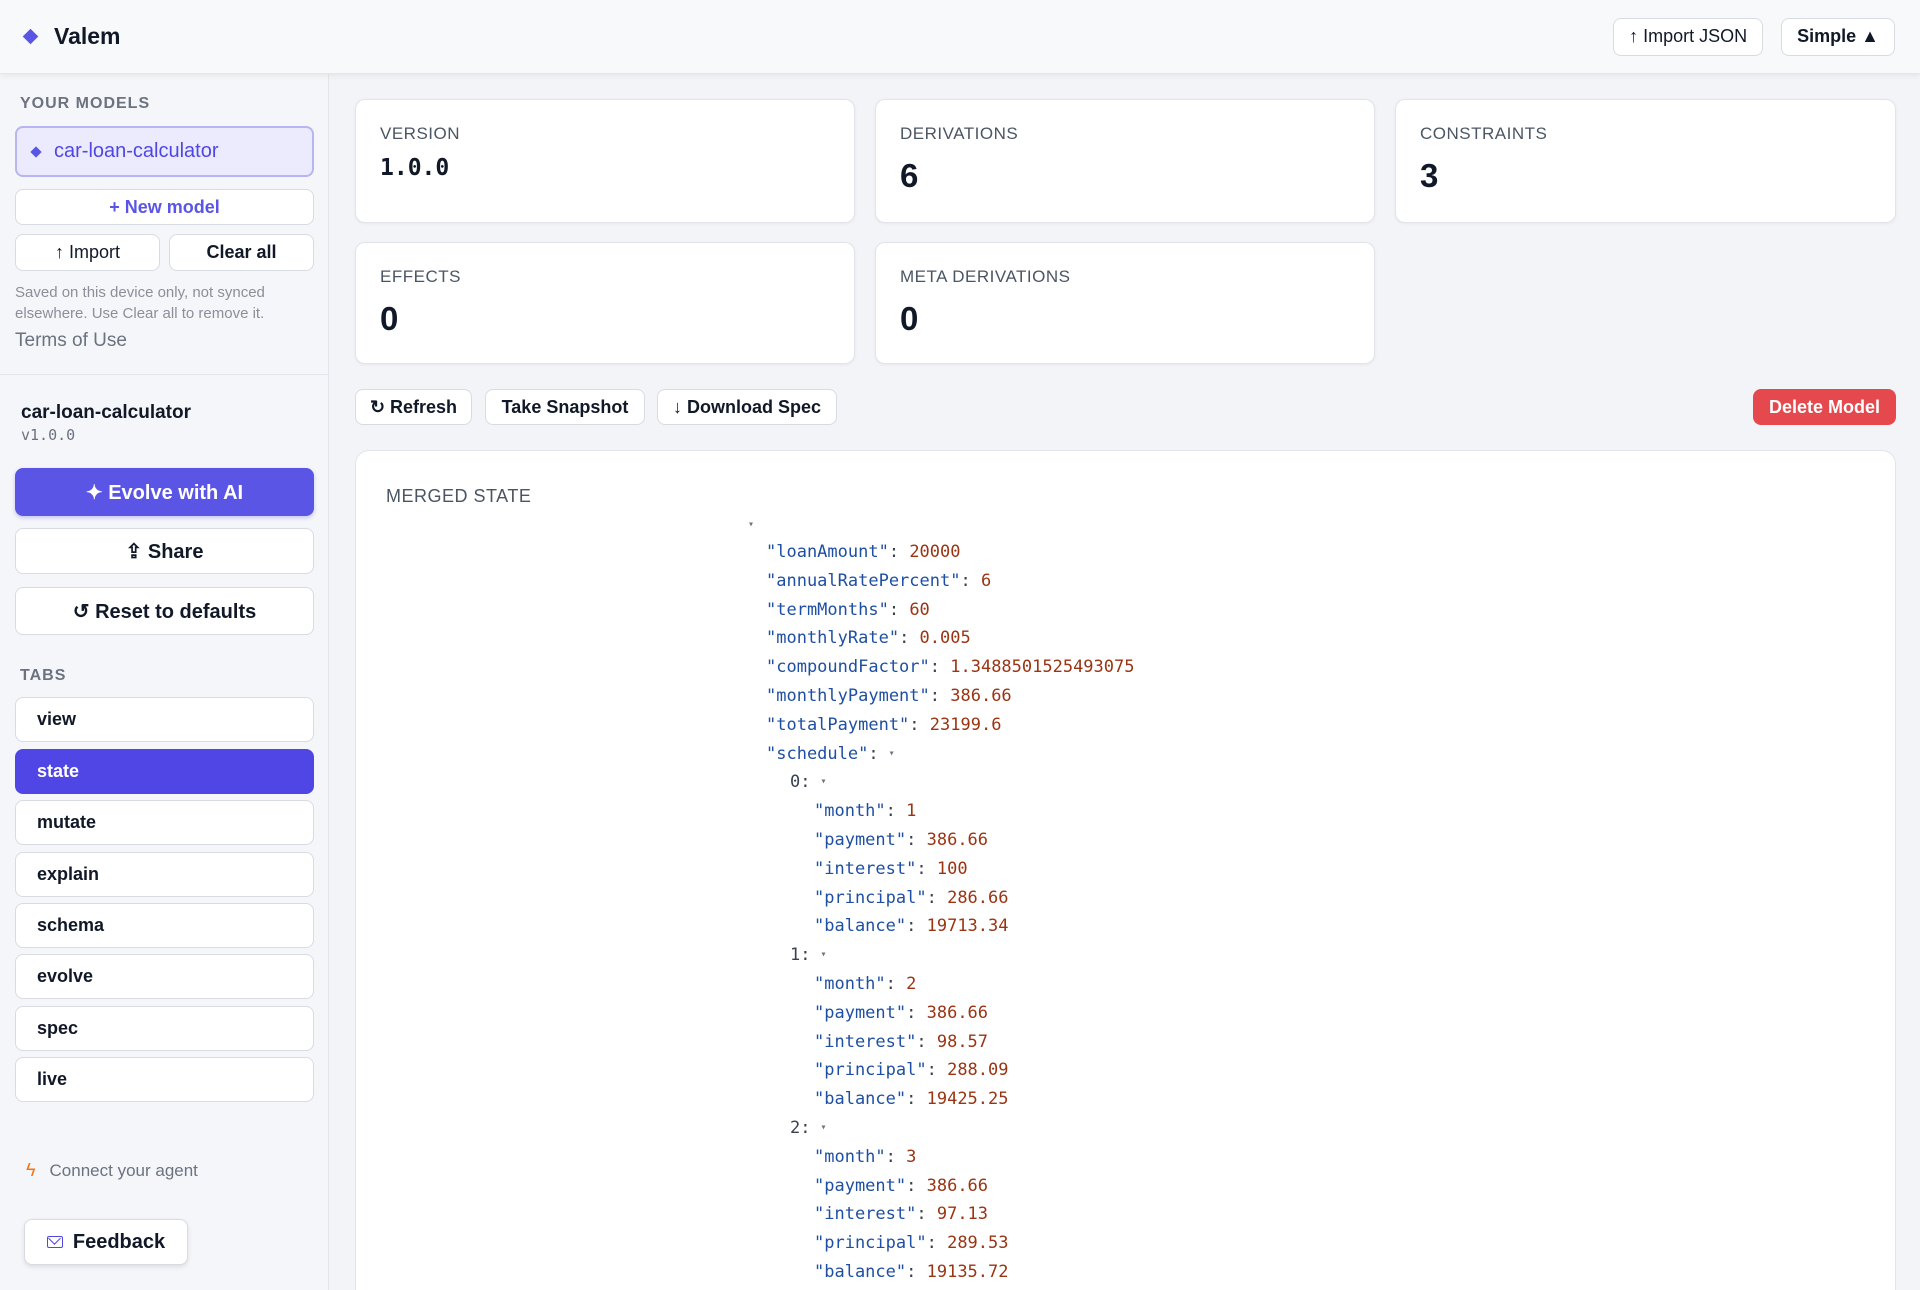 The image size is (1920, 1290). I want to click on json-key: "compoundFactor", so click(848, 667).